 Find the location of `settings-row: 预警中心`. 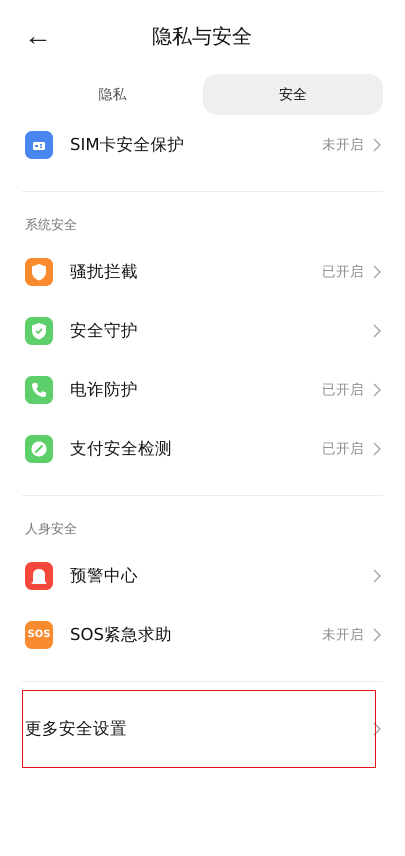

settings-row: 预警中心 is located at coordinates (202, 575).